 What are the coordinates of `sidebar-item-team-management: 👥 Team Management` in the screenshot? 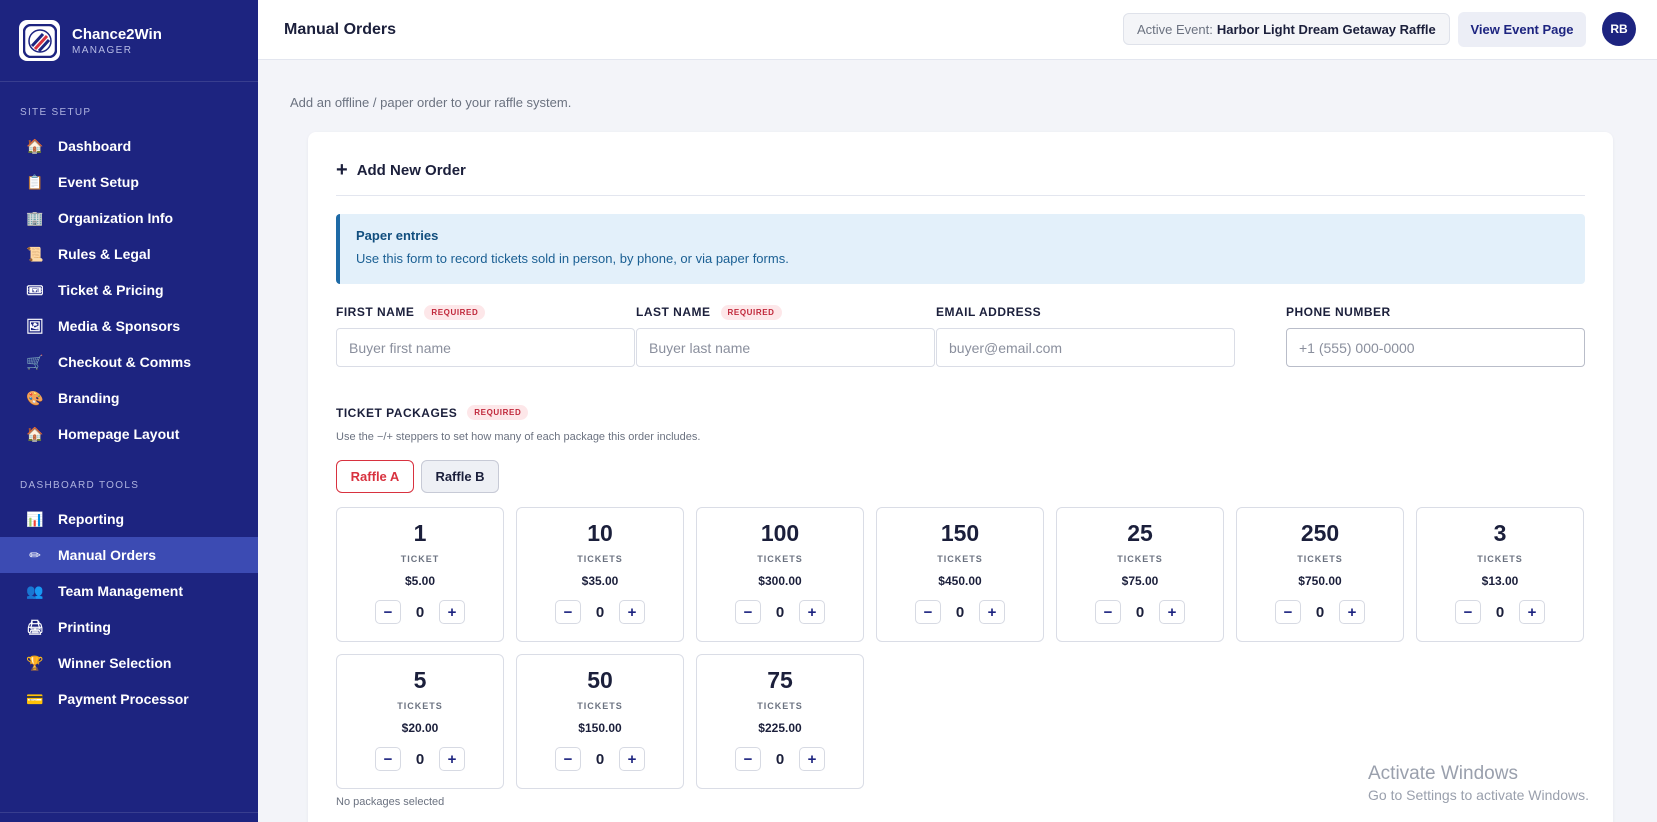 It's located at (129, 591).